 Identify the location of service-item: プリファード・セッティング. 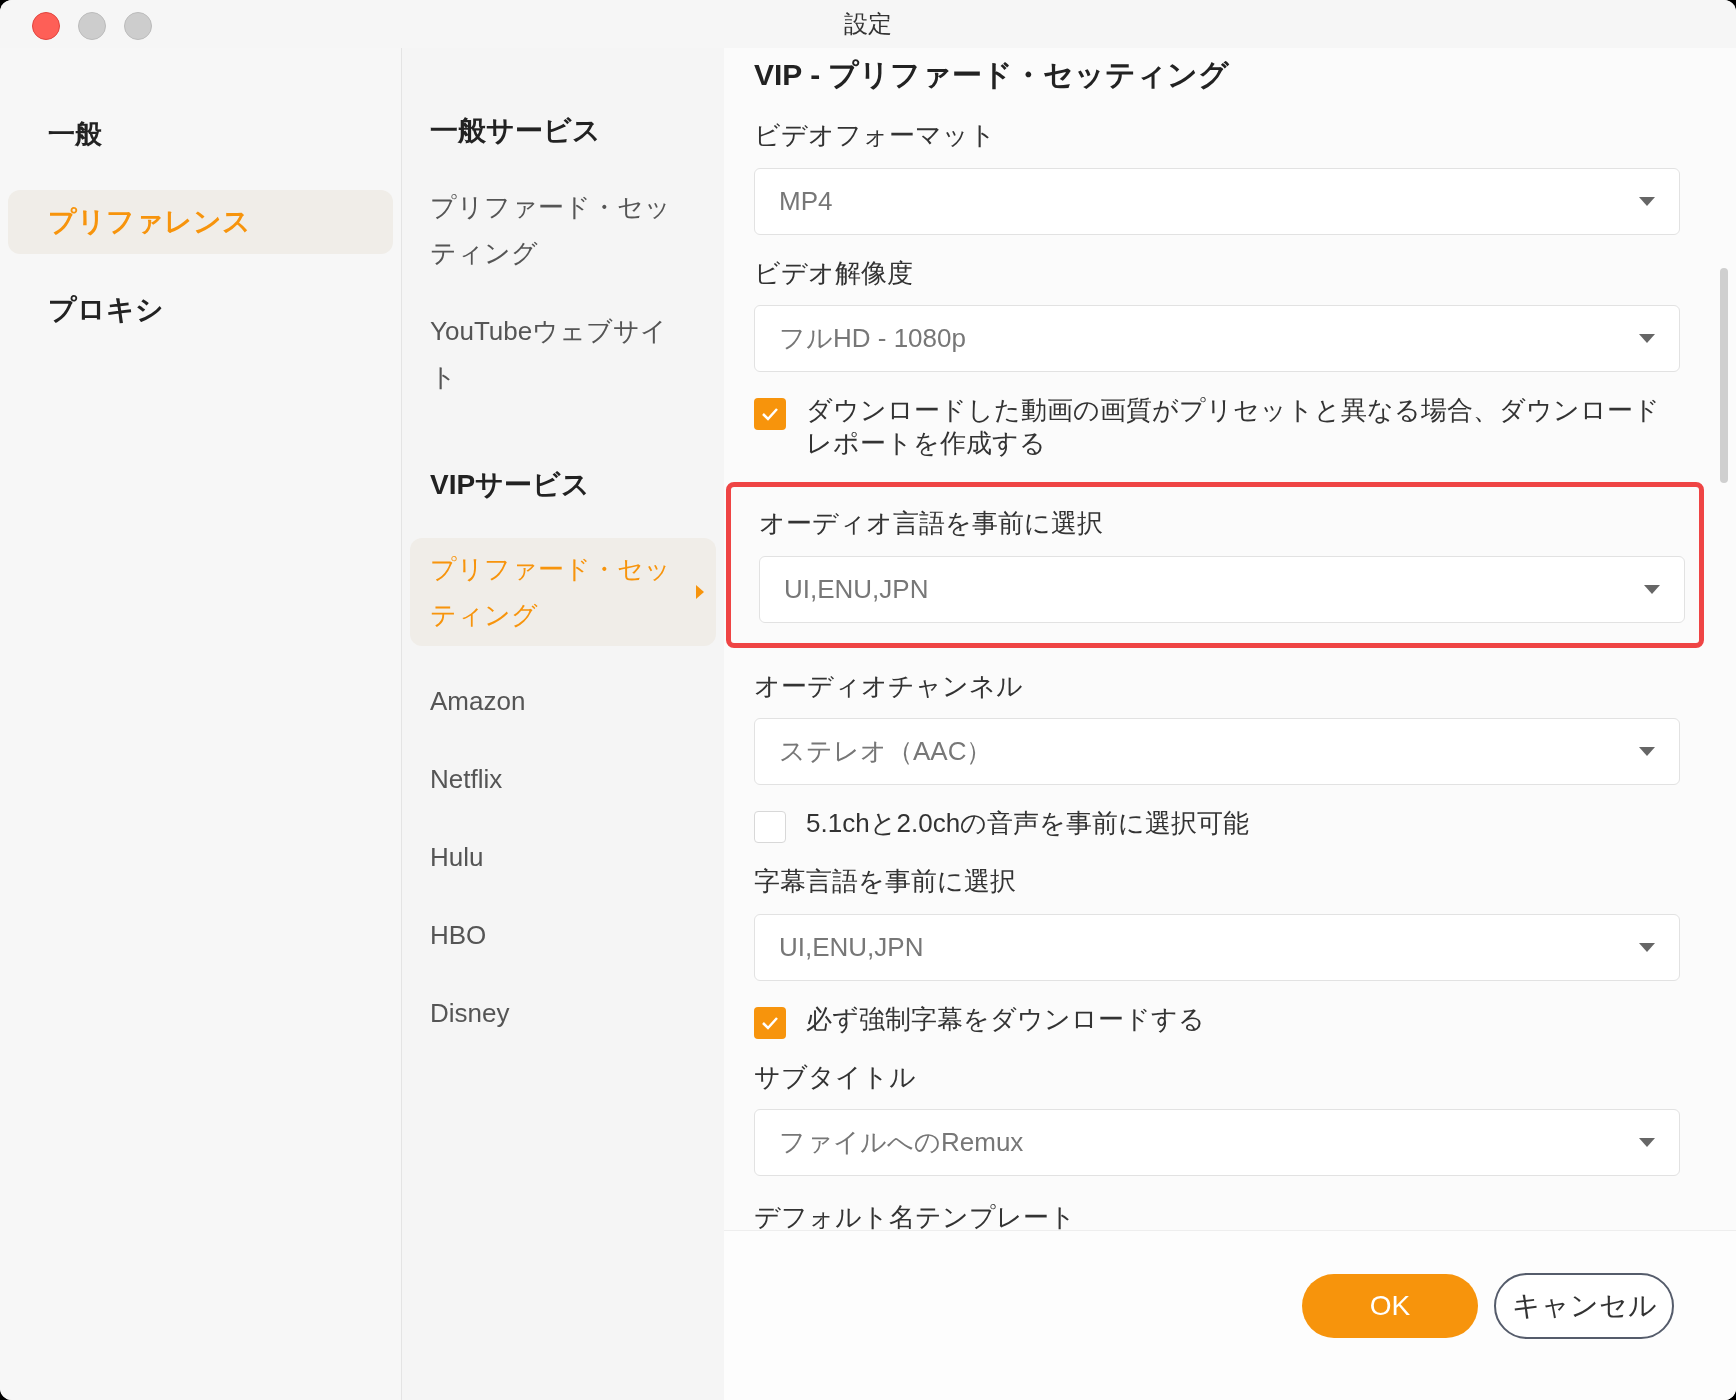
(563, 230).